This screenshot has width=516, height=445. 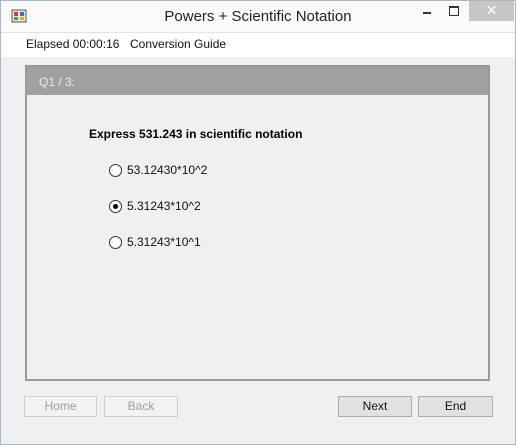 I want to click on title-bar: Powers + Scientific Notation ✕, so click(x=258, y=17).